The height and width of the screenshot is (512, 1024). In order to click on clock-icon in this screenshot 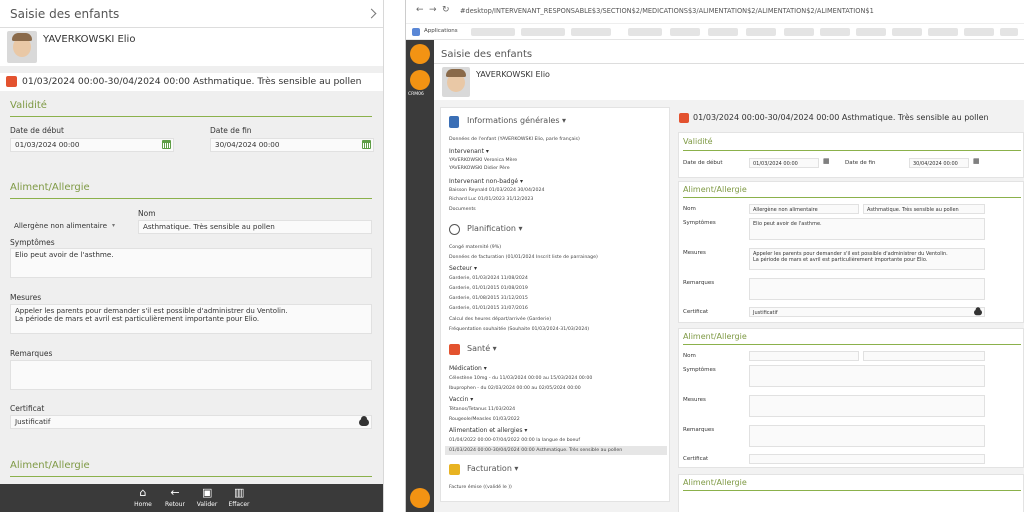, I will do `click(454, 229)`.